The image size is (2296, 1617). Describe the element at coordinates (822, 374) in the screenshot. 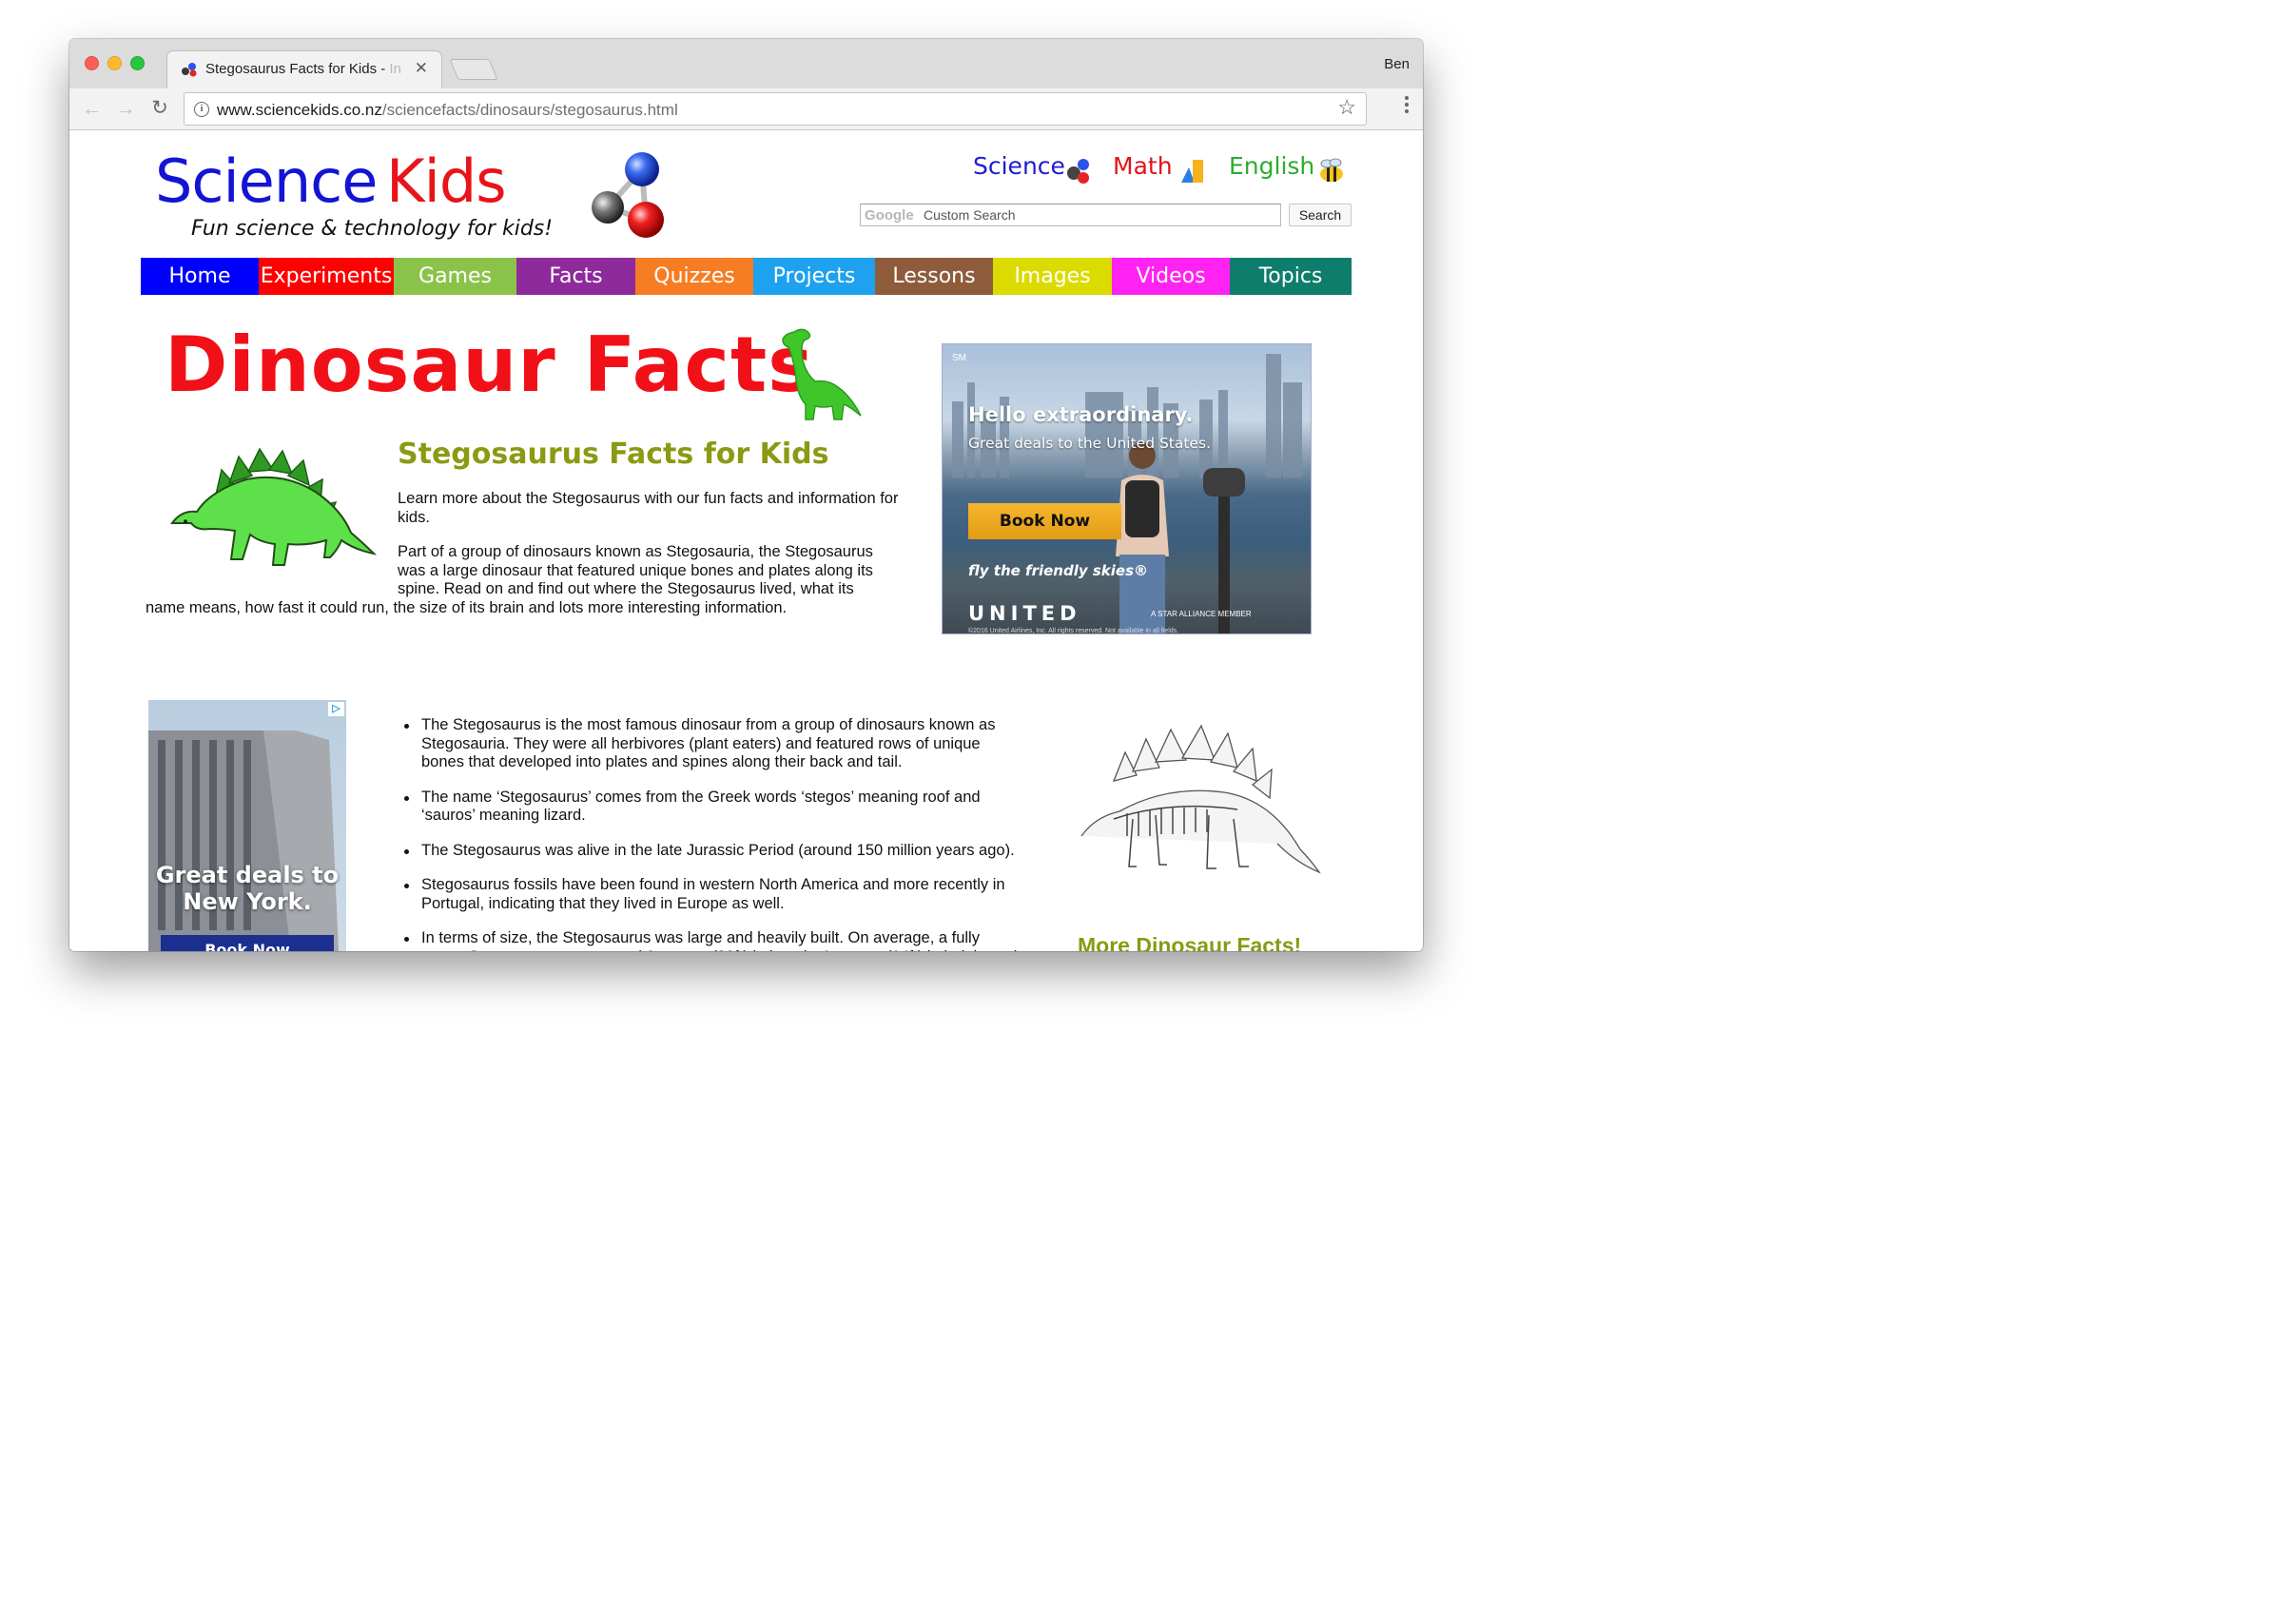

I see `brontosaurus-icon` at that location.